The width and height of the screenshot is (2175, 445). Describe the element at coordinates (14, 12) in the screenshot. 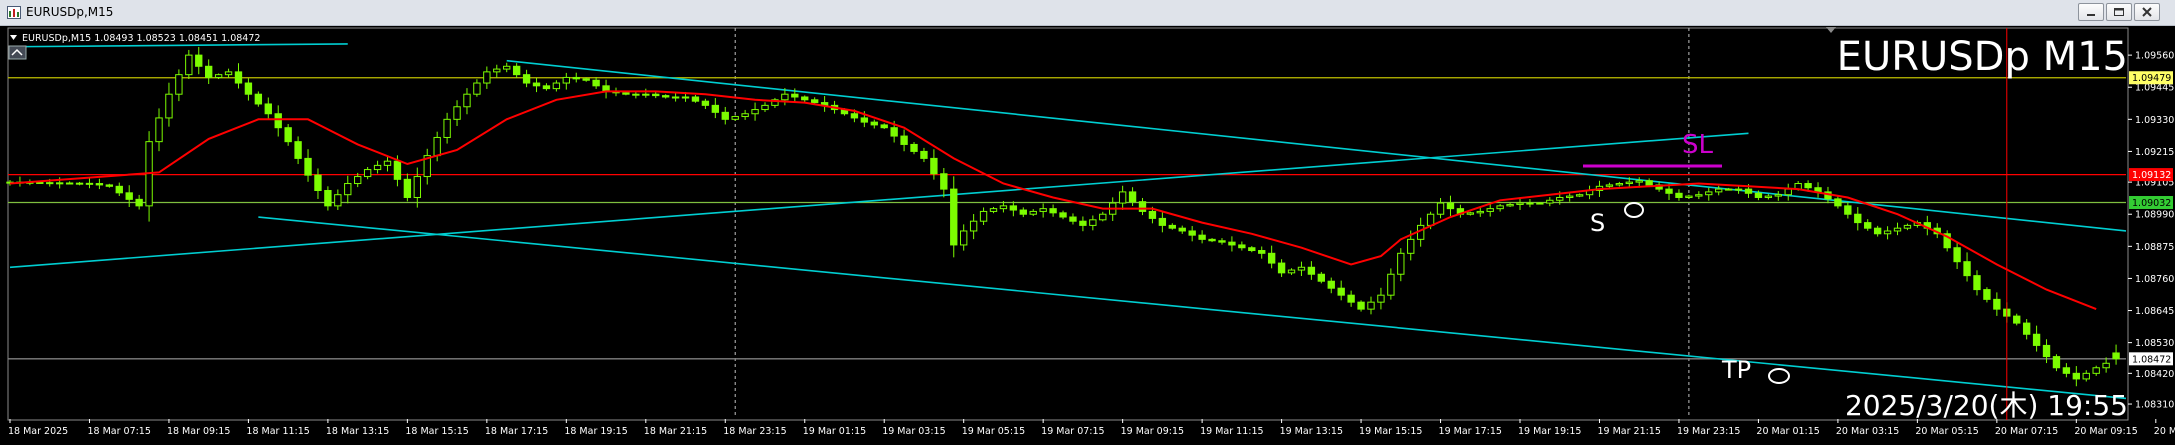

I see `chart-app-icon` at that location.